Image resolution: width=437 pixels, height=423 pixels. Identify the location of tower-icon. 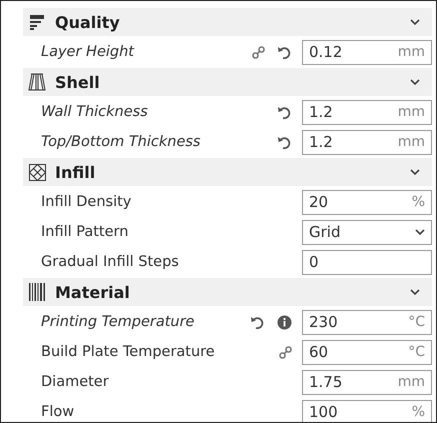
(37, 82).